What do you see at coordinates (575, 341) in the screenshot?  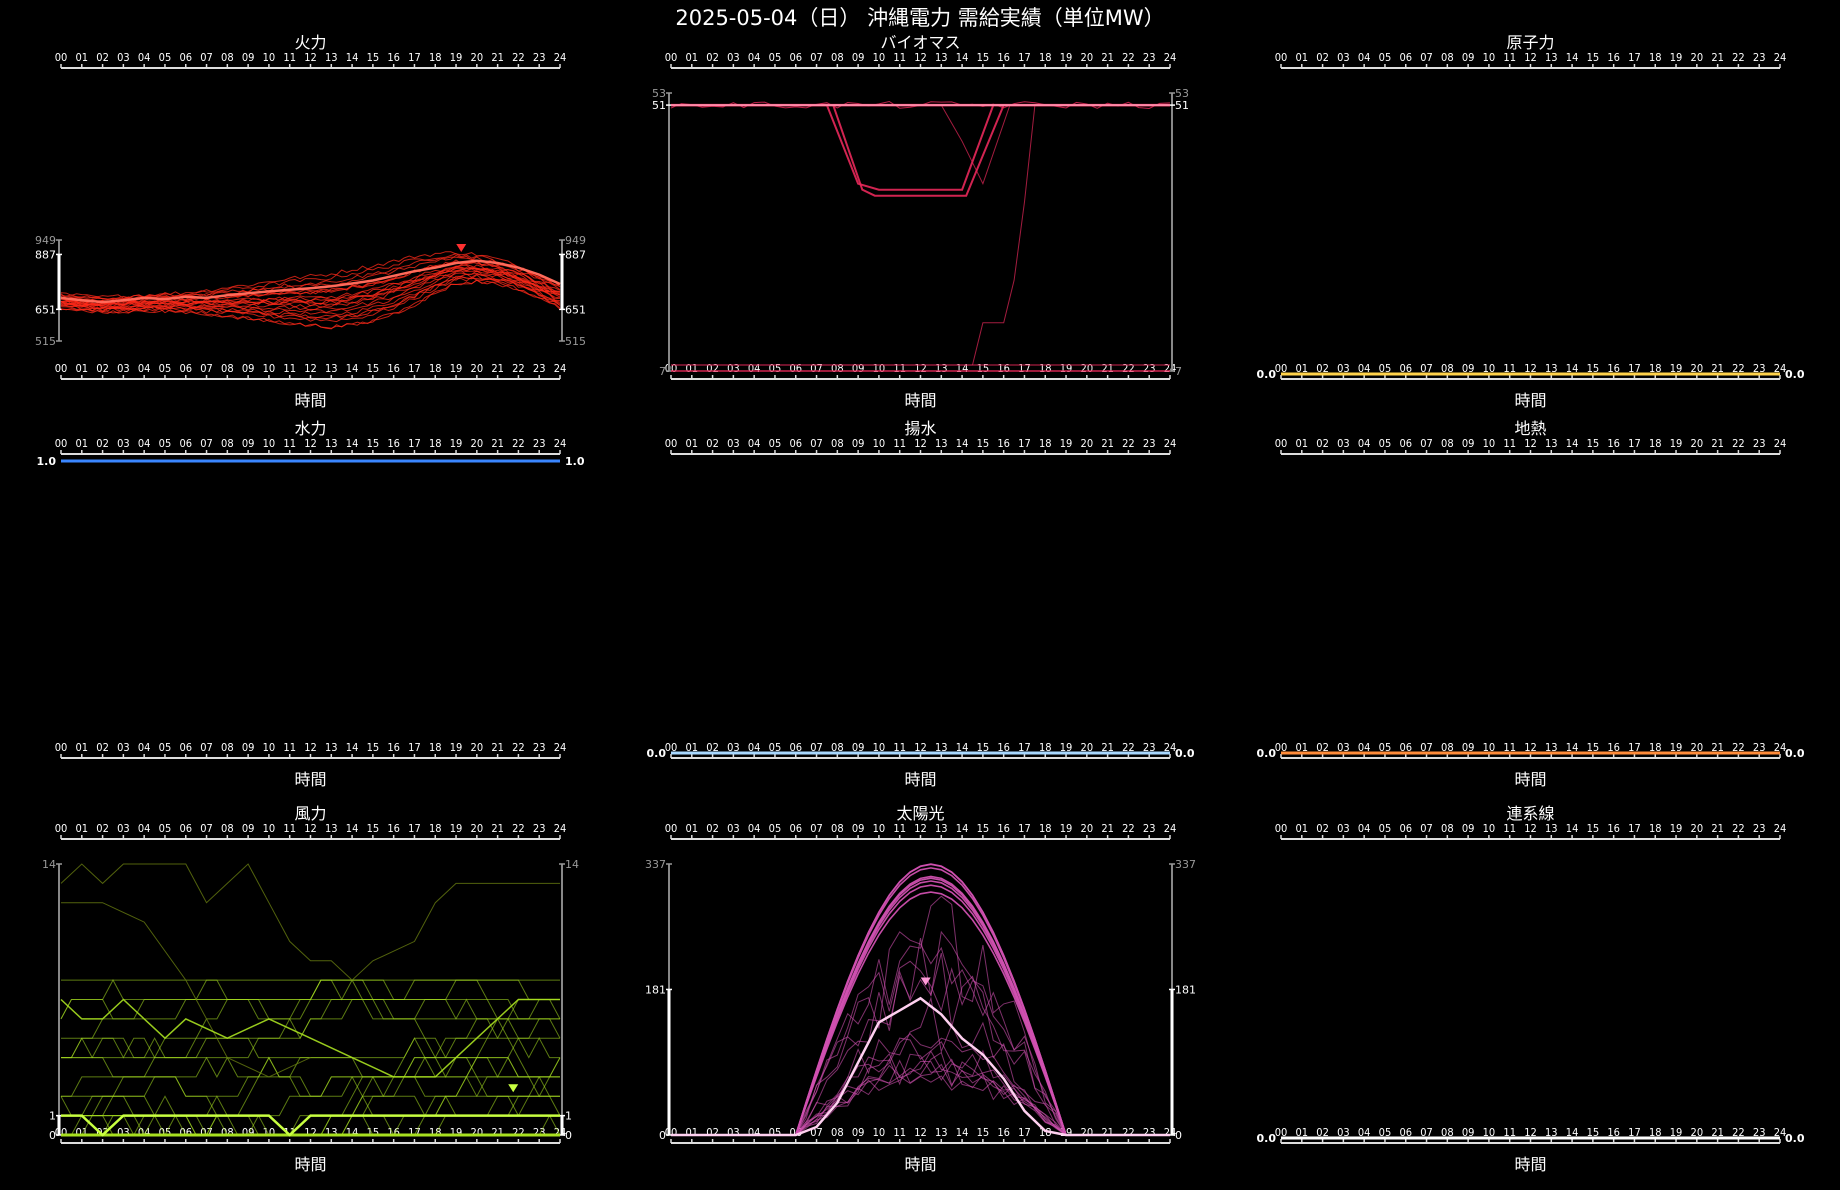 I see `y-label-right: 515` at bounding box center [575, 341].